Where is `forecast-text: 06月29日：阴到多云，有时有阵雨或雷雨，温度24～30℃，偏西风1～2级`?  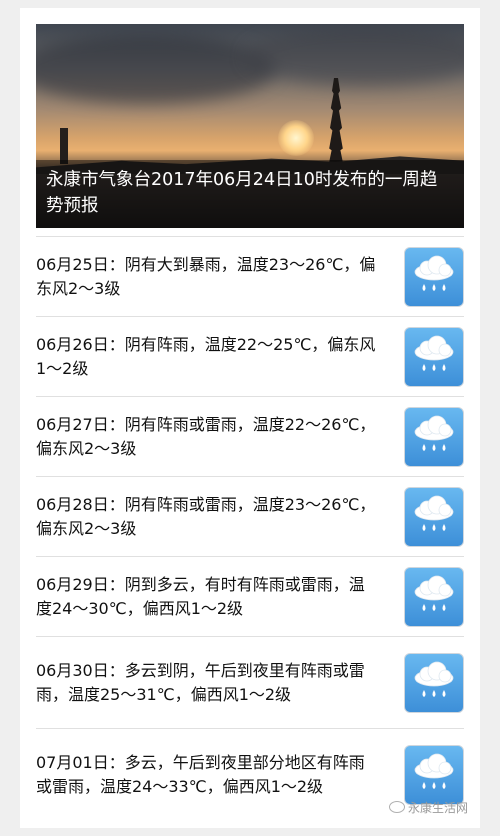 forecast-text: 06月29日：阴到多云，有时有阵雨或雷雨，温度24～30℃，偏西风1～2级 is located at coordinates (200, 596).